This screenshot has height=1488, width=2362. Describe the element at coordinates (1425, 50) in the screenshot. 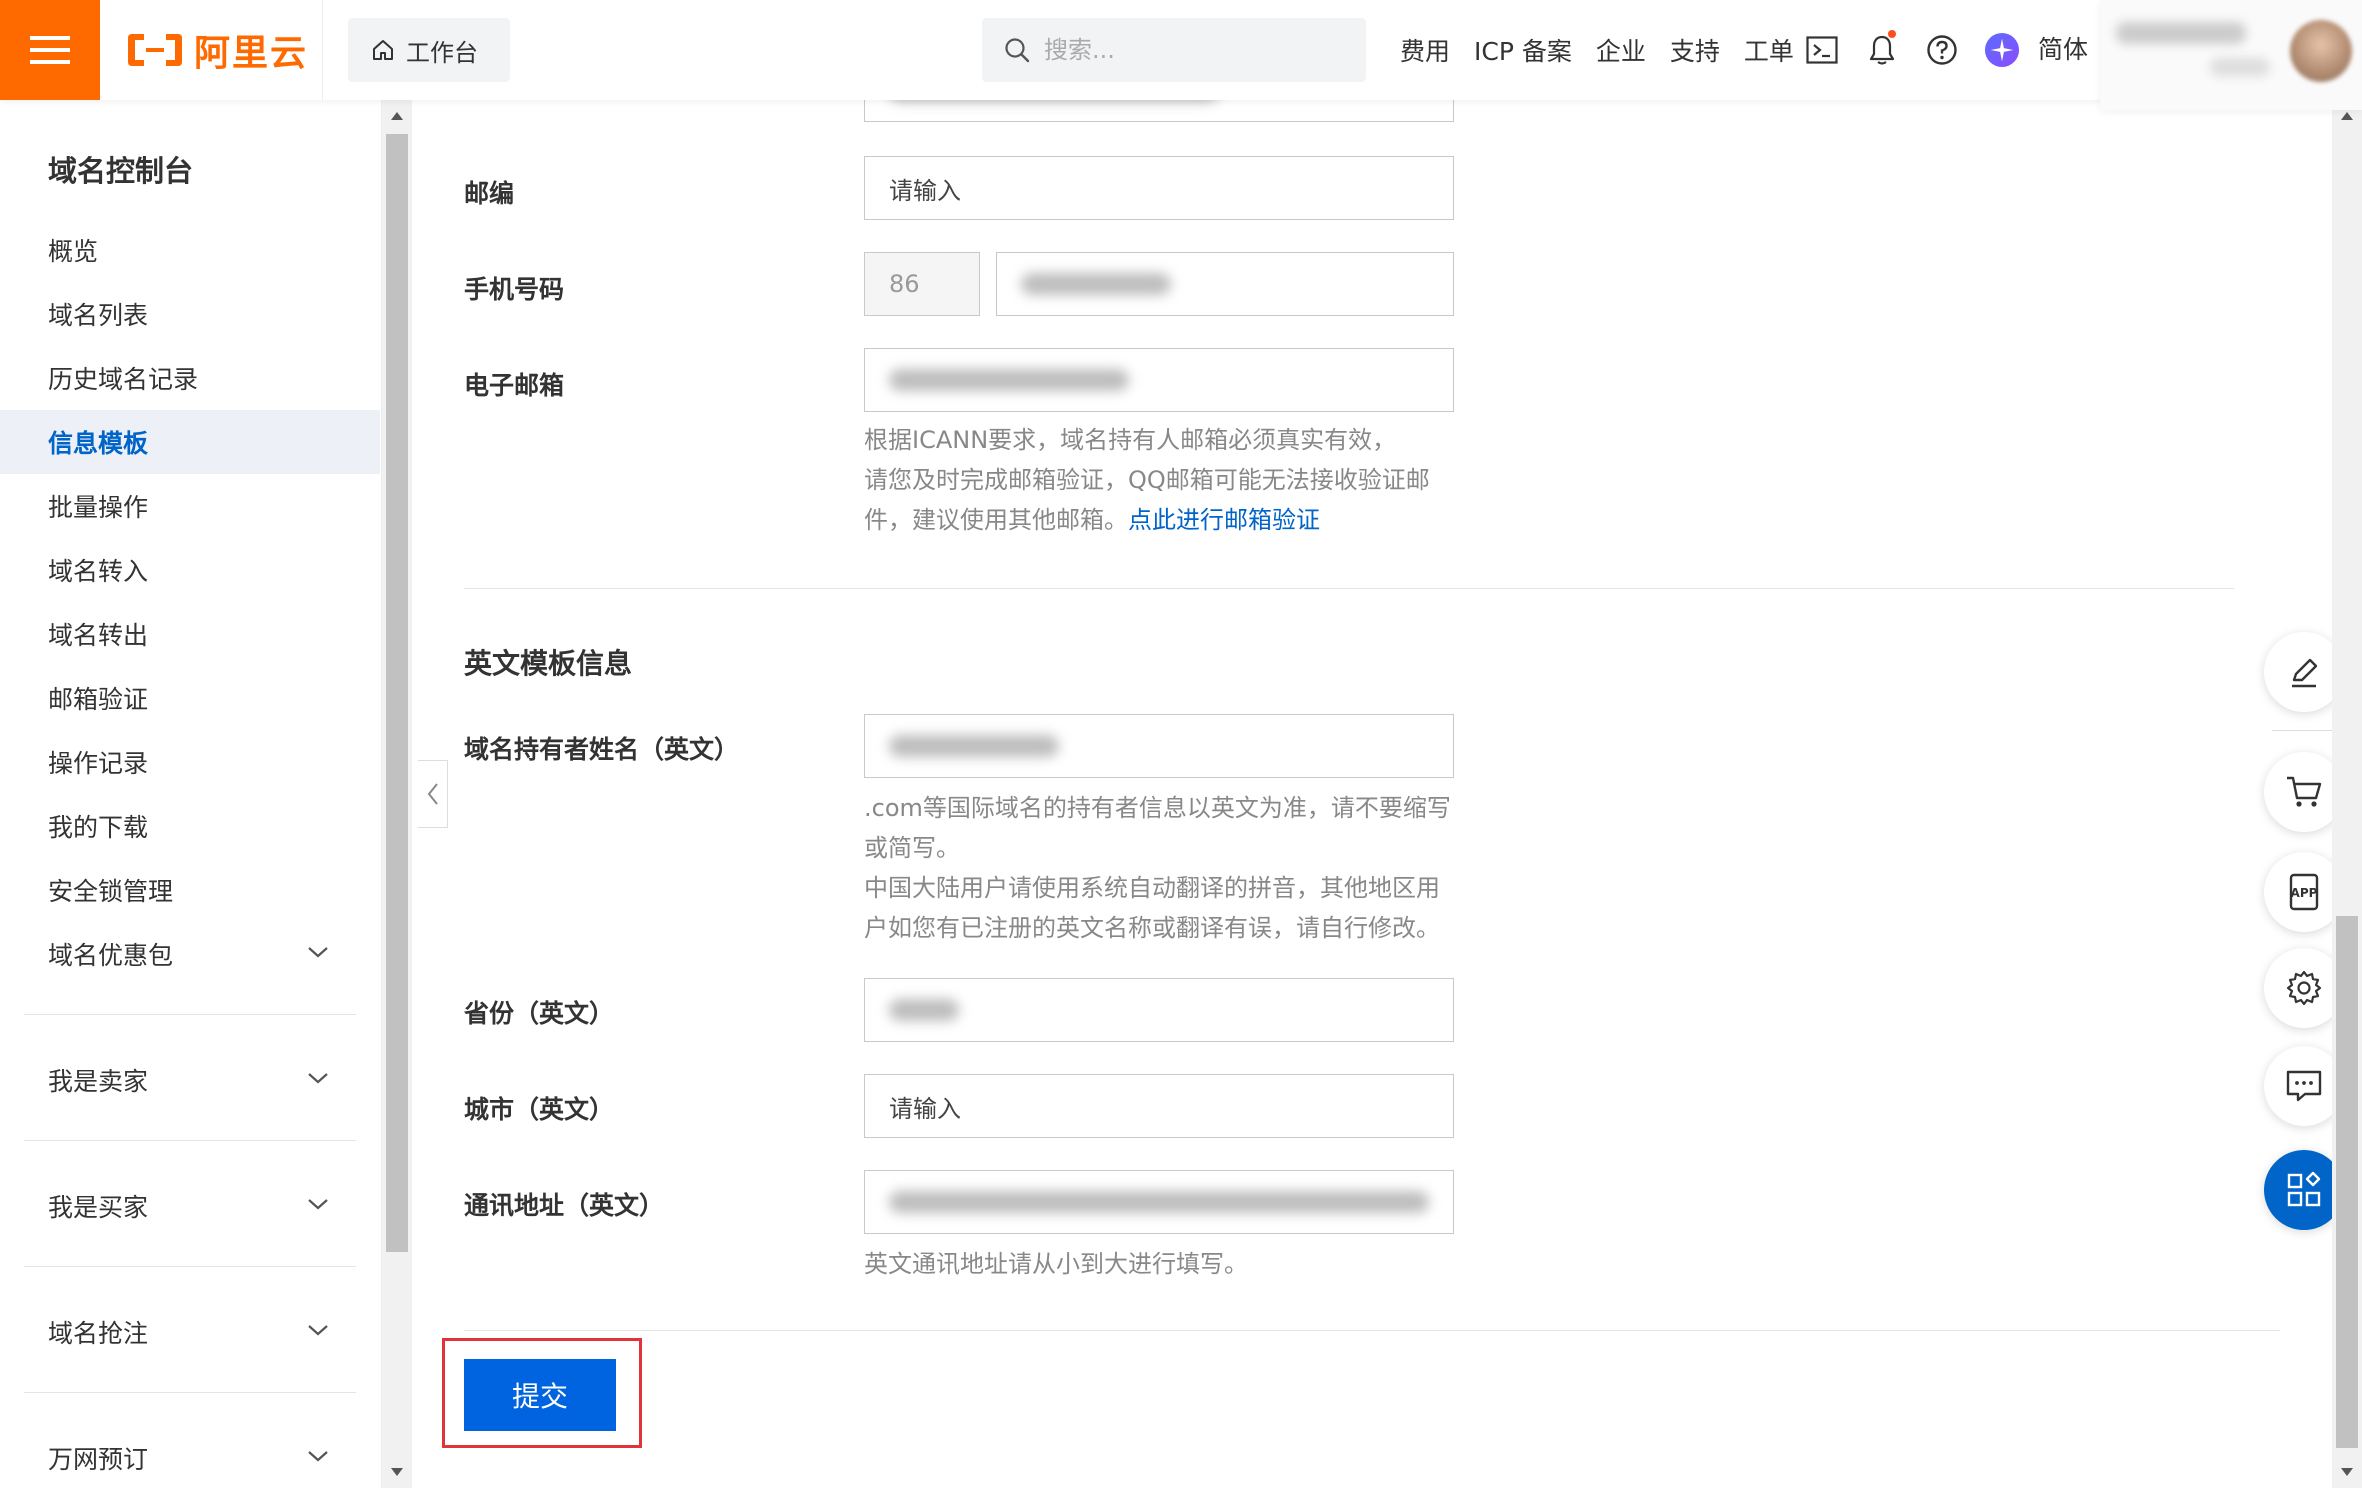

I see `top-link-billing: 费用` at that location.